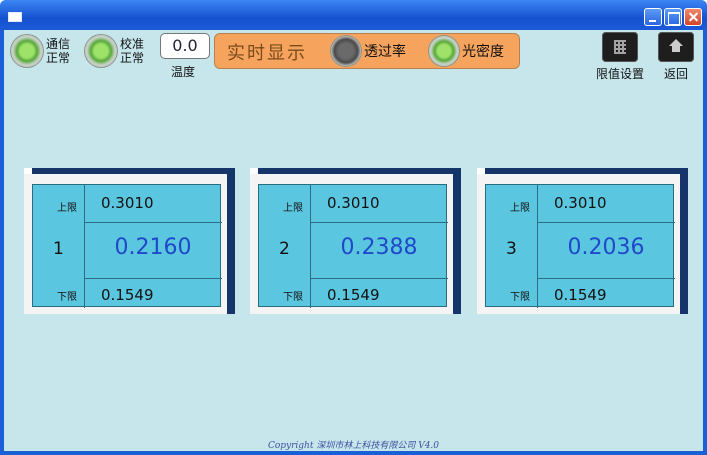  I want to click on minimize-button, so click(653, 17).